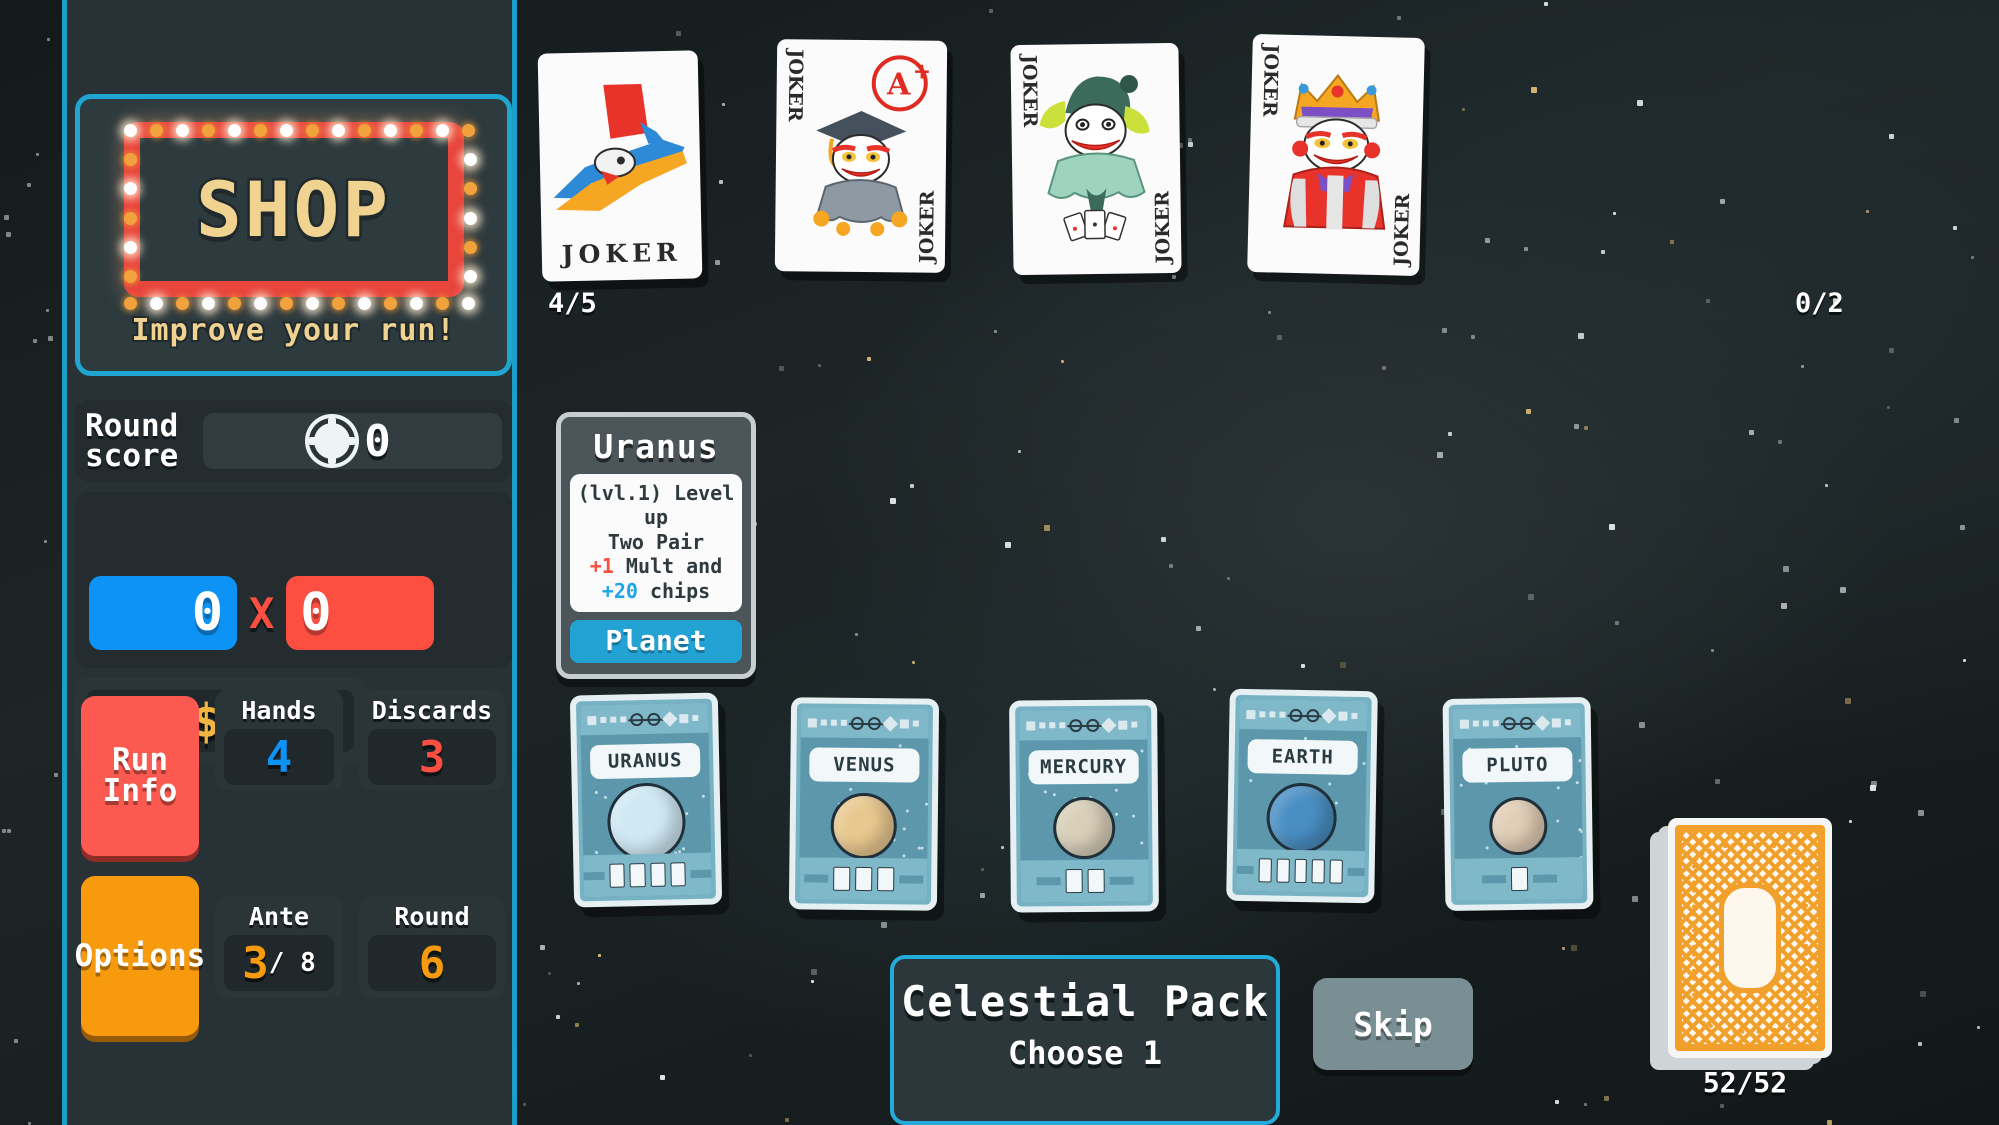 This screenshot has height=1125, width=1999. Describe the element at coordinates (1745, 958) in the screenshot. I see `deck-pile: 52/52` at that location.